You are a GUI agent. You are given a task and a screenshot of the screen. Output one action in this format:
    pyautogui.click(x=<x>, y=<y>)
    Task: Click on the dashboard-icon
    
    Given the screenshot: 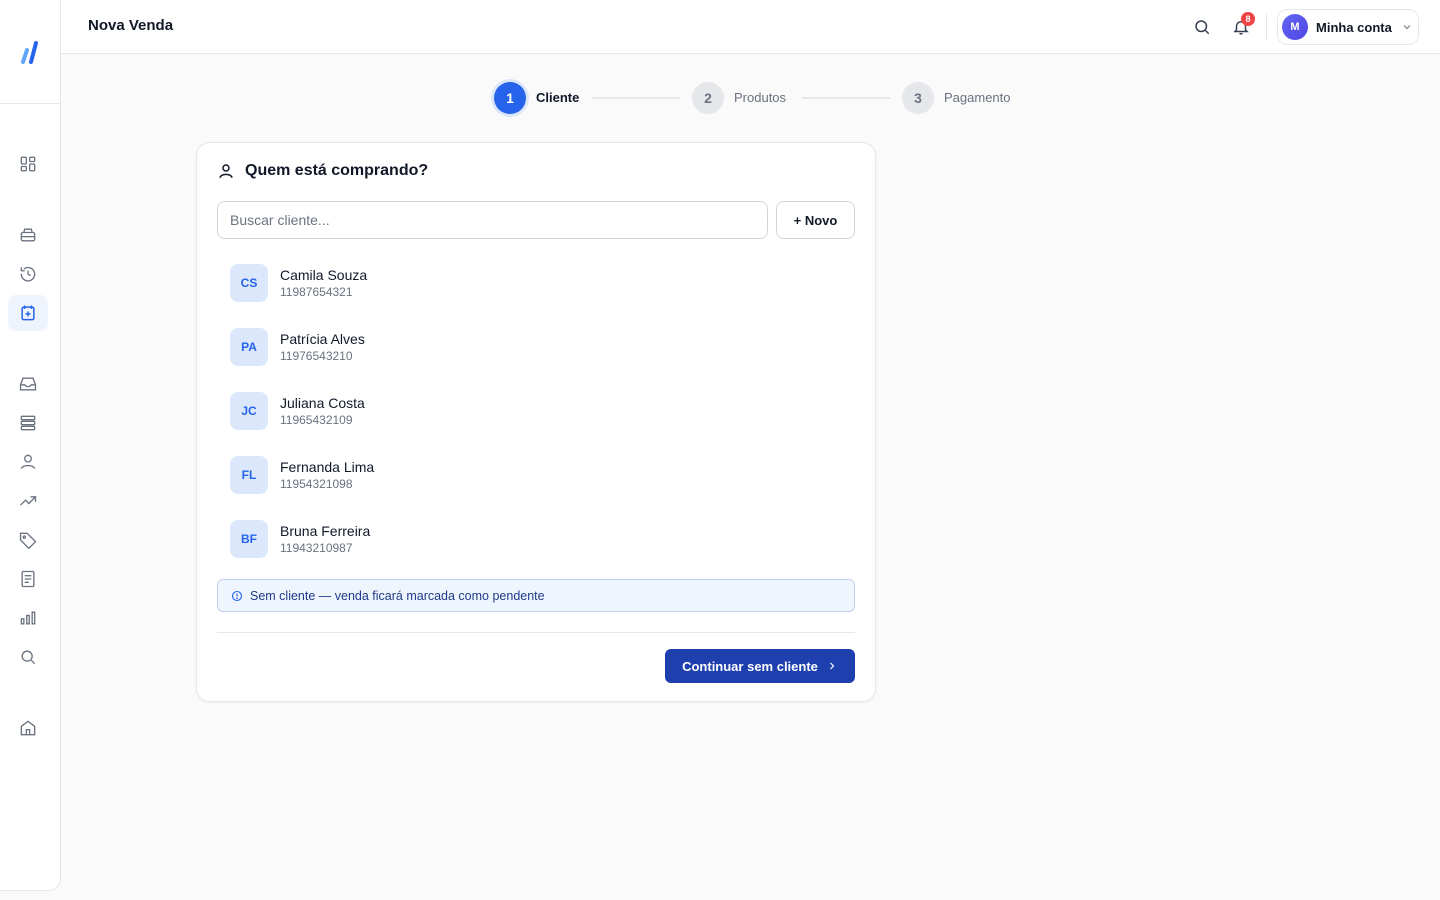 What is the action you would take?
    pyautogui.click(x=28, y=164)
    